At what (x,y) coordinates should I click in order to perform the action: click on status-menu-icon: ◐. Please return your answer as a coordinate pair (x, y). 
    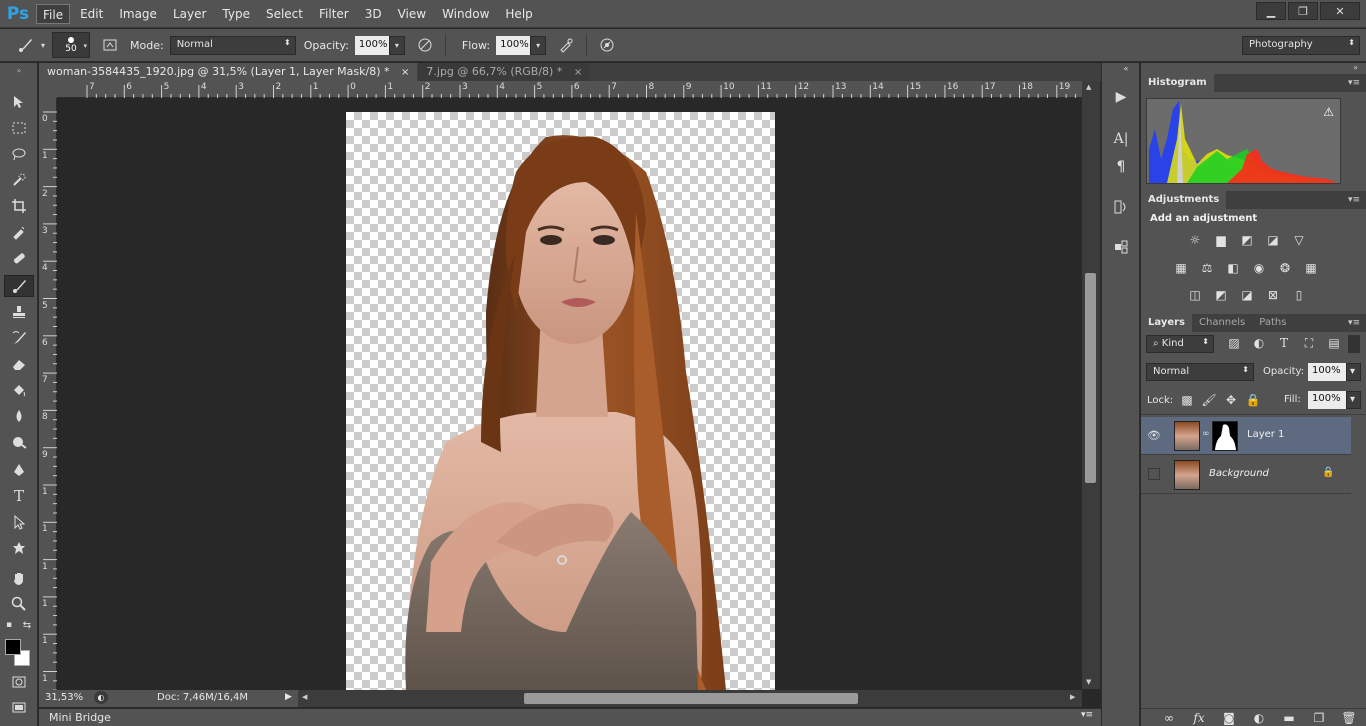
    Looking at the image, I should click on (101, 697).